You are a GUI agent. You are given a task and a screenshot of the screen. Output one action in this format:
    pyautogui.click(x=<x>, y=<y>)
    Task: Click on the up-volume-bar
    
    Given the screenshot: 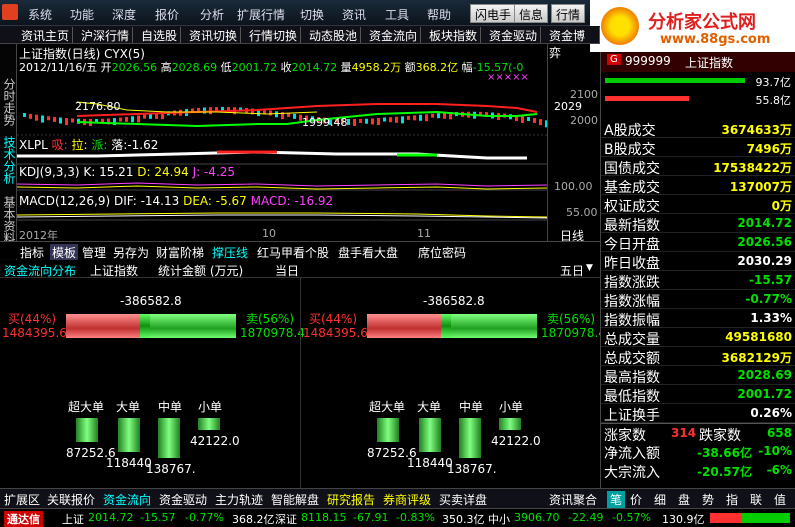 What is the action you would take?
    pyautogui.click(x=675, y=80)
    